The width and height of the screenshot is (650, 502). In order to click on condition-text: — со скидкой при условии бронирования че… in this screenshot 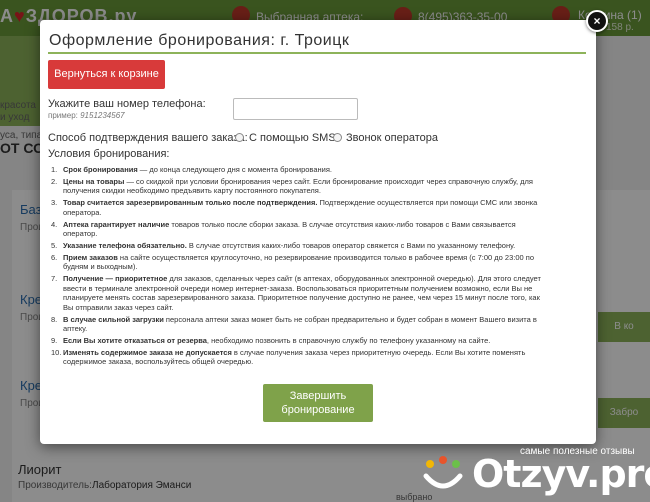, I will do `click(298, 186)`.